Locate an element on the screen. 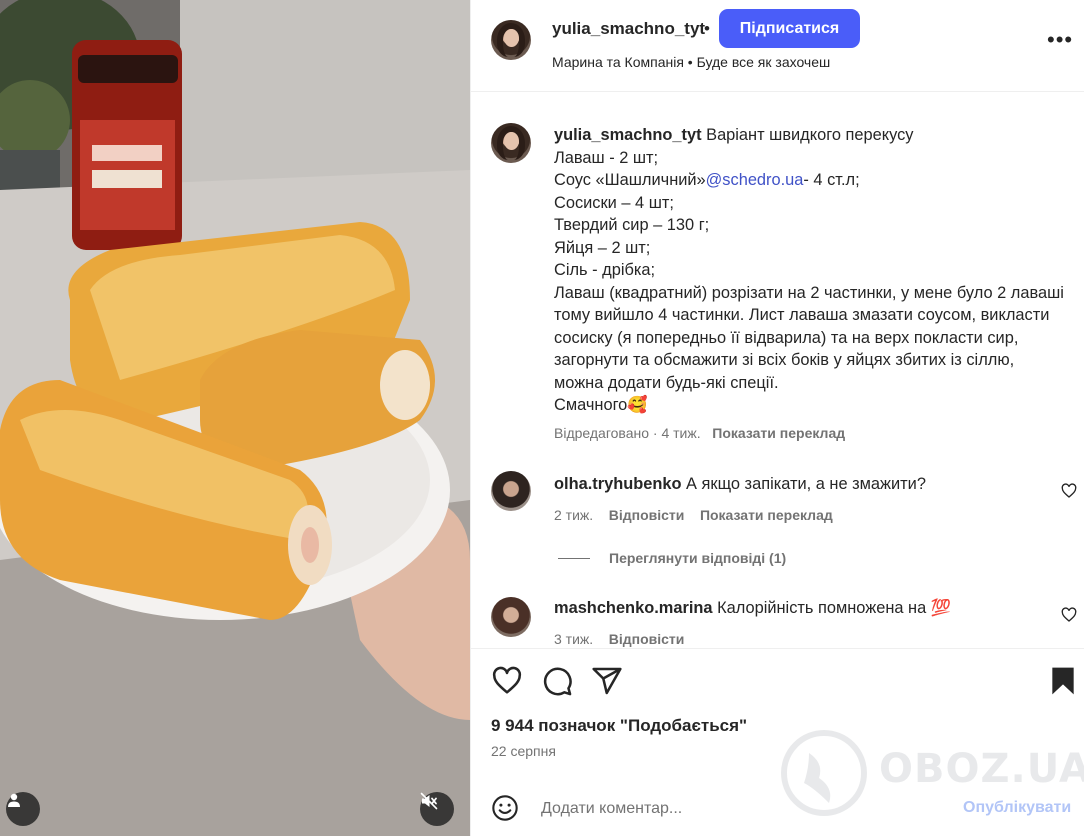  comment-meta: 2 тиж. Відповісти Показати переклад is located at coordinates (693, 515).